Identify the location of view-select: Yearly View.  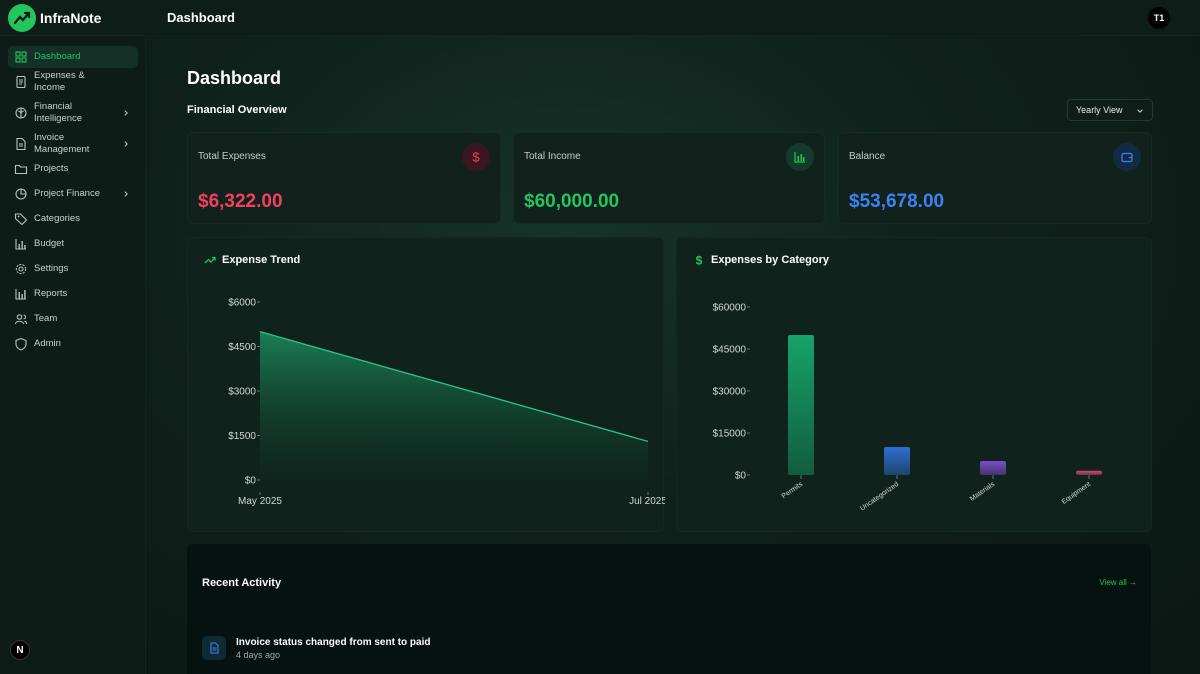
(1110, 110).